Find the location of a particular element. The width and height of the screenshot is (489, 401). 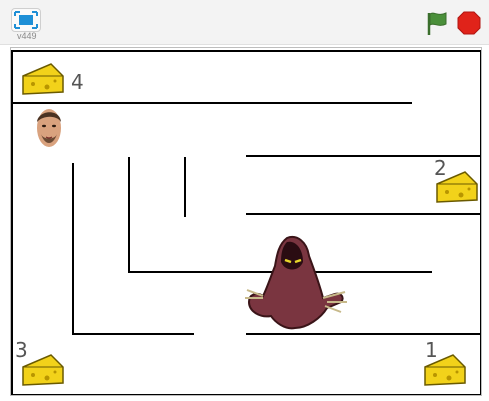

player-sprite is located at coordinates (49, 130).